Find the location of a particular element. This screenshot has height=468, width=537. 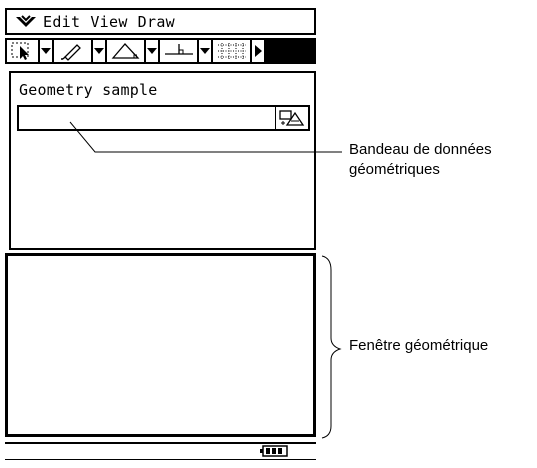

triangle-dropdown is located at coordinates (152, 51).